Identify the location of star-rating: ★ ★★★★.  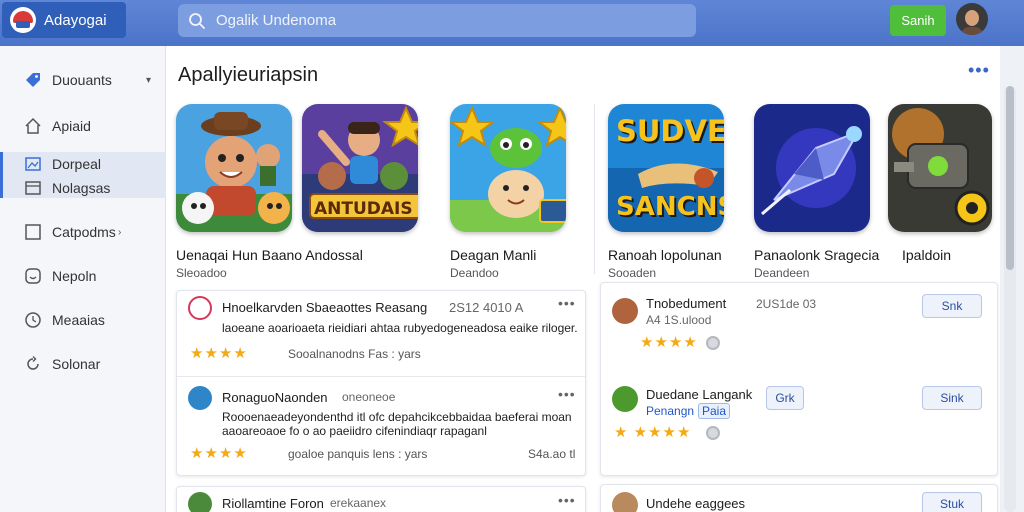
(652, 432).